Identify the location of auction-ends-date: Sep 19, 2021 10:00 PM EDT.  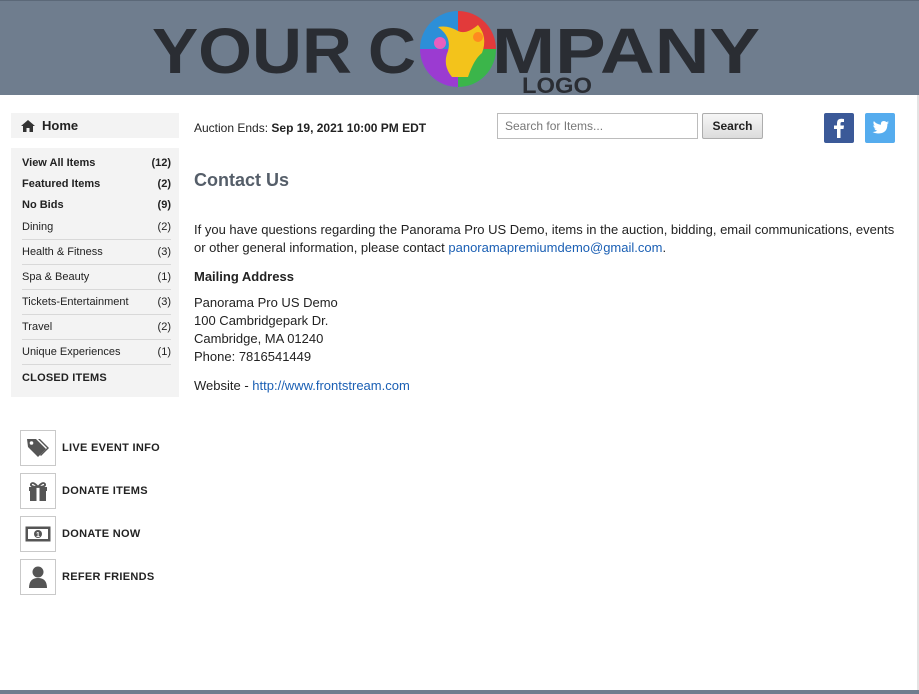
(349, 128).